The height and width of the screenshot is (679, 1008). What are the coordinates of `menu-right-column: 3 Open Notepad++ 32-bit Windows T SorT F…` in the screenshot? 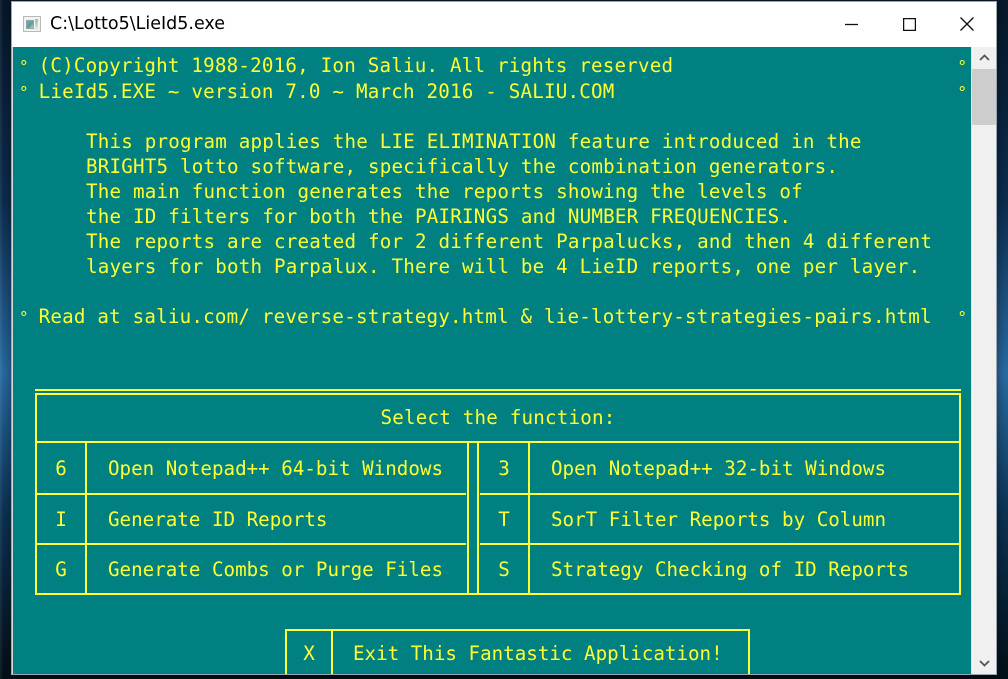 It's located at (719, 518).